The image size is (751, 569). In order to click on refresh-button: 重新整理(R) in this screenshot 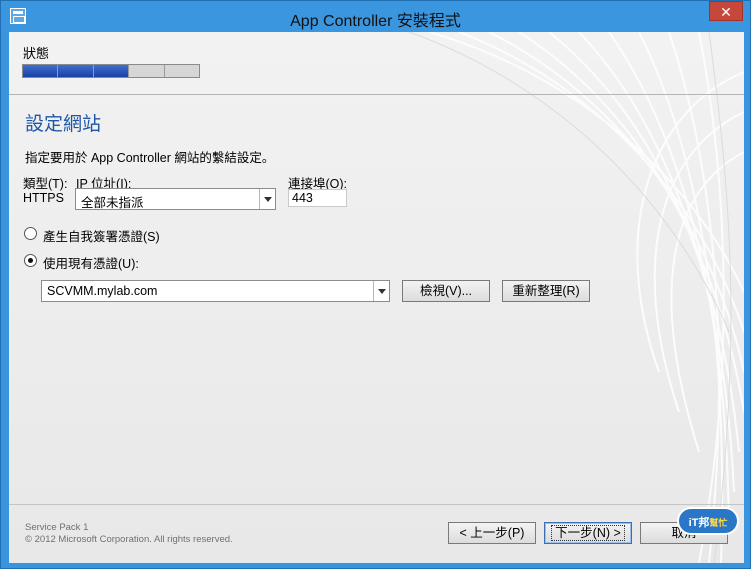, I will do `click(546, 291)`.